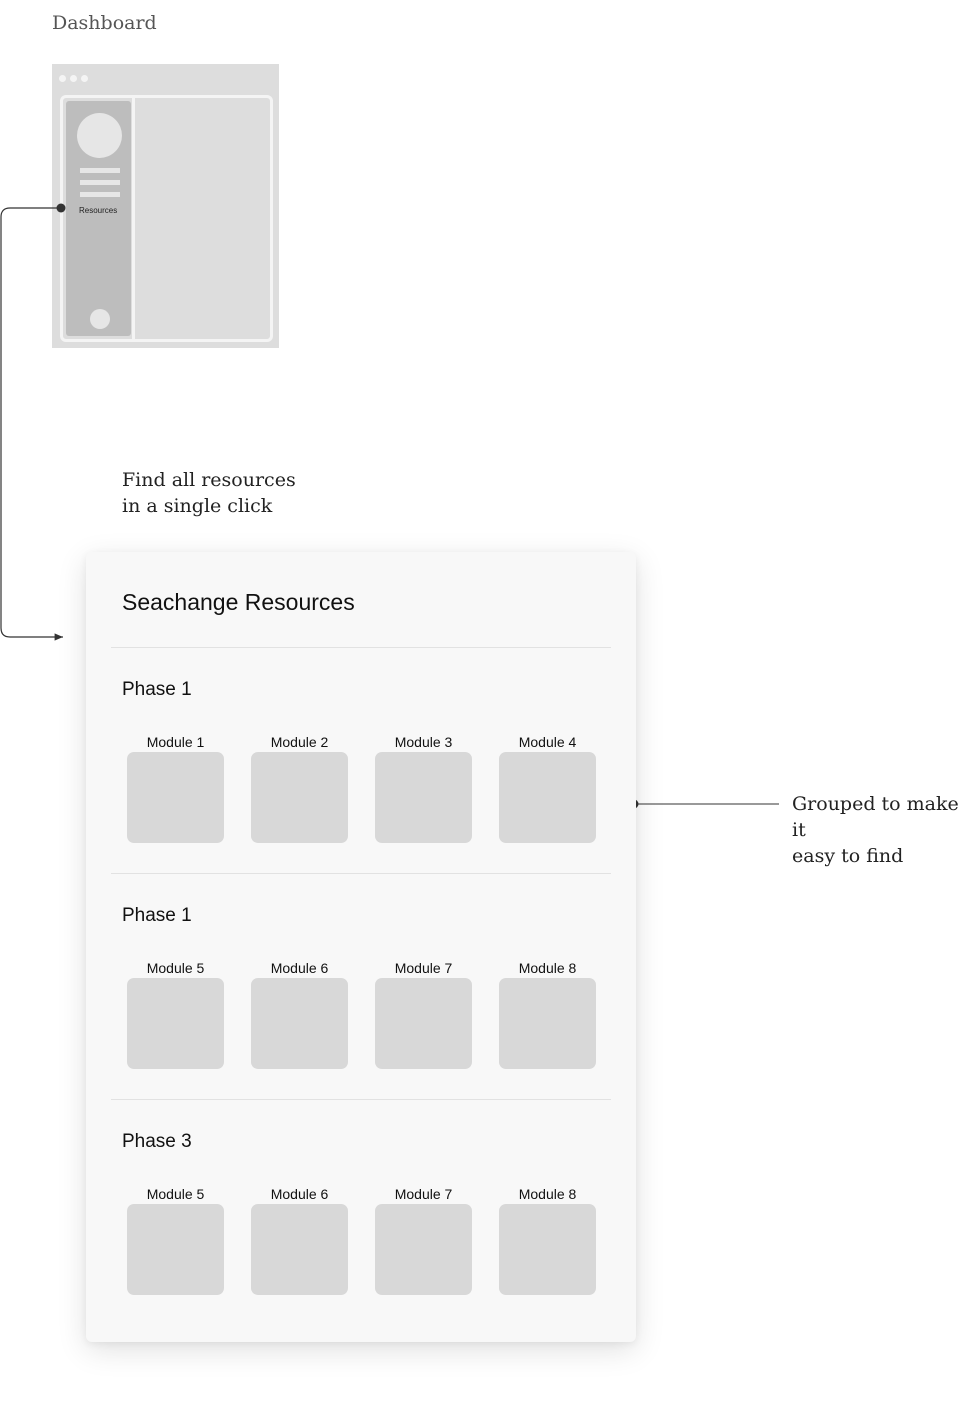  Describe the element at coordinates (99, 135) in the screenshot. I see `profile-avatar` at that location.